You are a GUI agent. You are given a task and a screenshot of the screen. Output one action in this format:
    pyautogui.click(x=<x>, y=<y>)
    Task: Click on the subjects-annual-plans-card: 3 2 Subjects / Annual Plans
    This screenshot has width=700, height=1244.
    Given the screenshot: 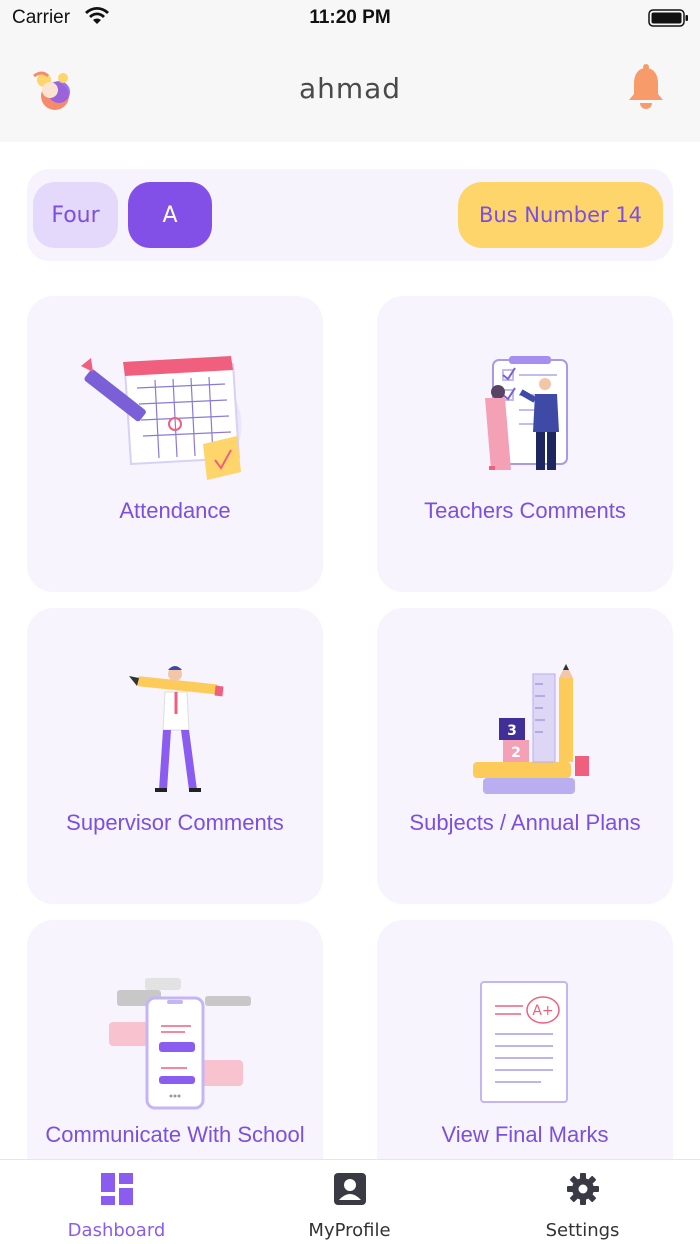 What is the action you would take?
    pyautogui.click(x=525, y=756)
    